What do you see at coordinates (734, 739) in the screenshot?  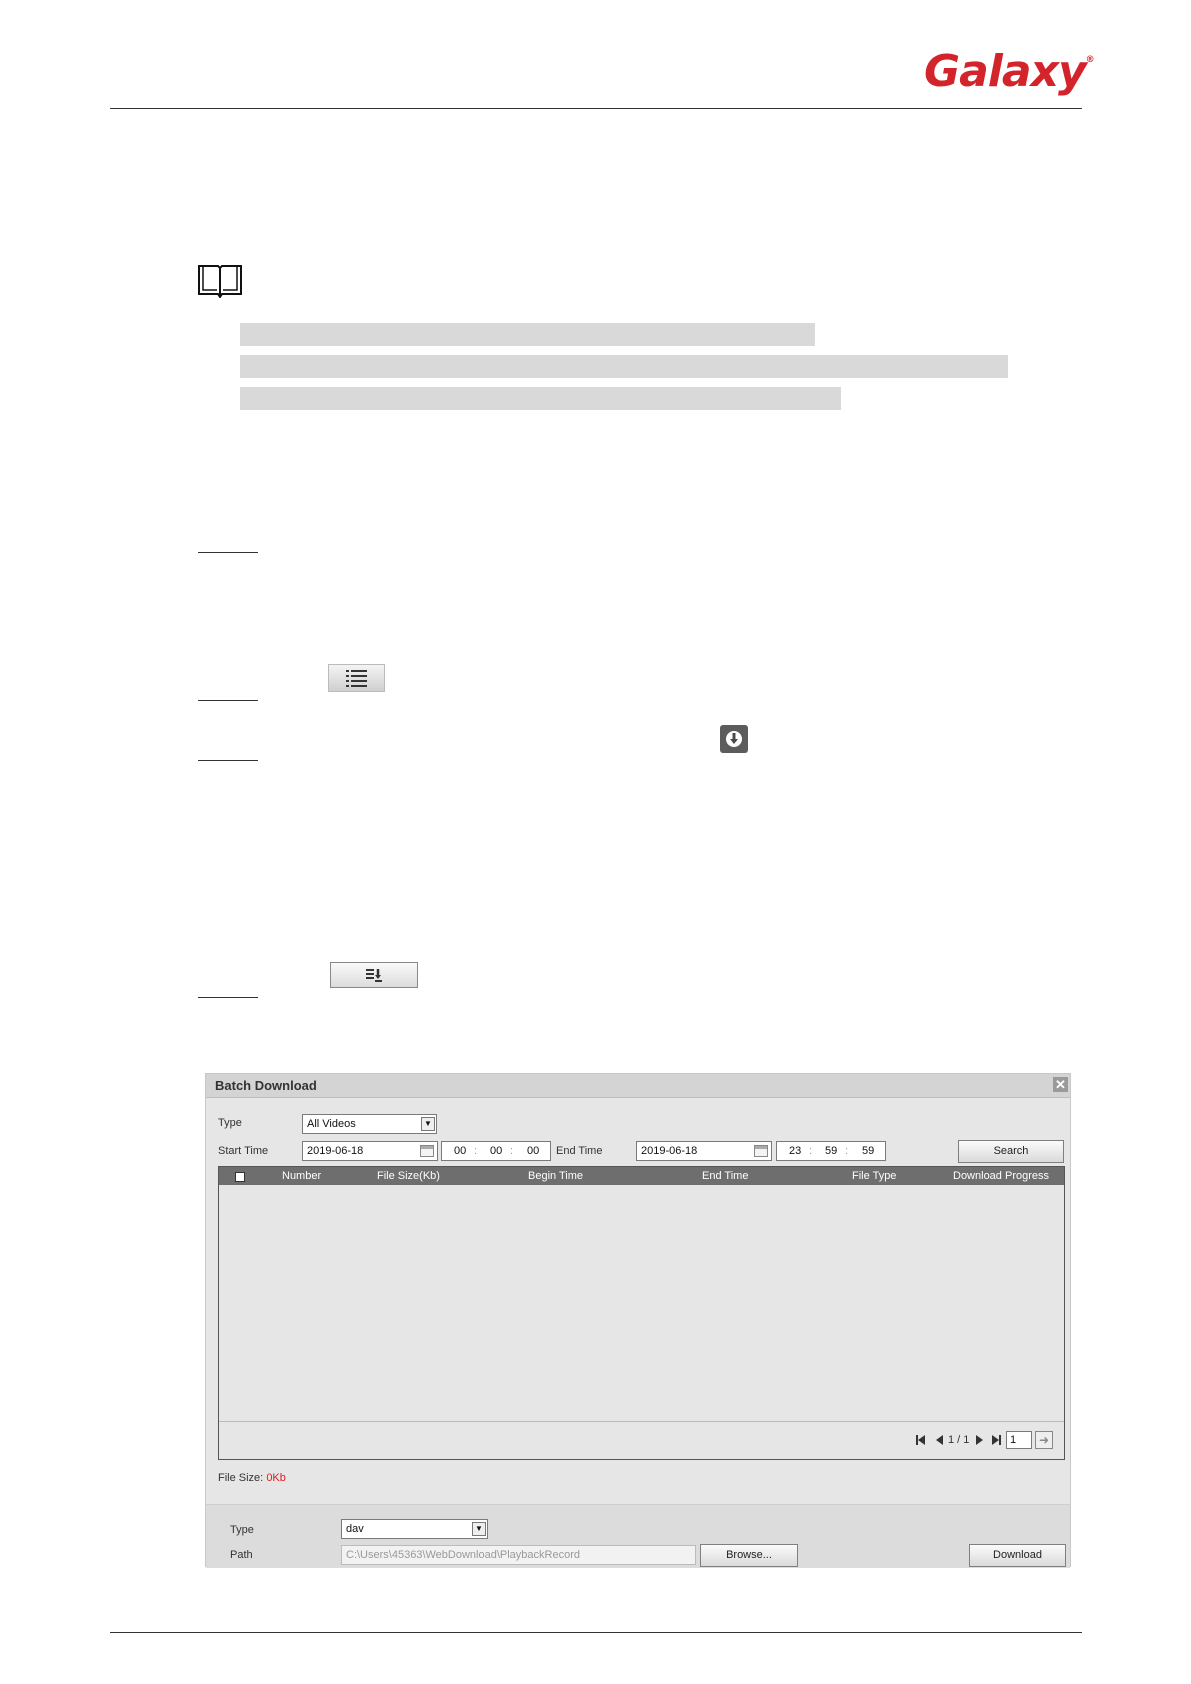 I see `download-icon` at bounding box center [734, 739].